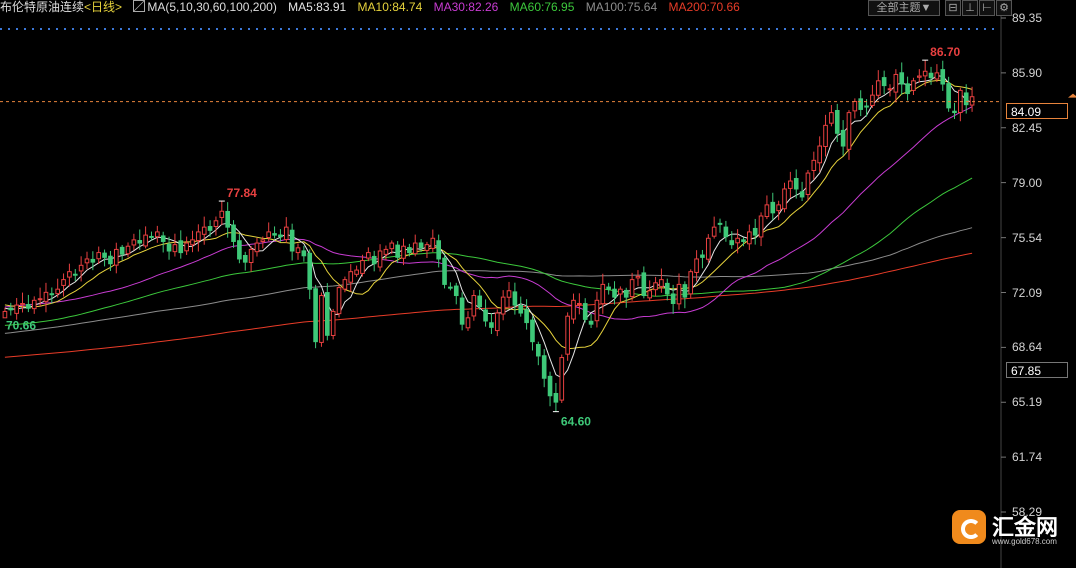 Image resolution: width=1076 pixels, height=568 pixels. What do you see at coordinates (139, 6) in the screenshot?
I see `indicator-icon` at bounding box center [139, 6].